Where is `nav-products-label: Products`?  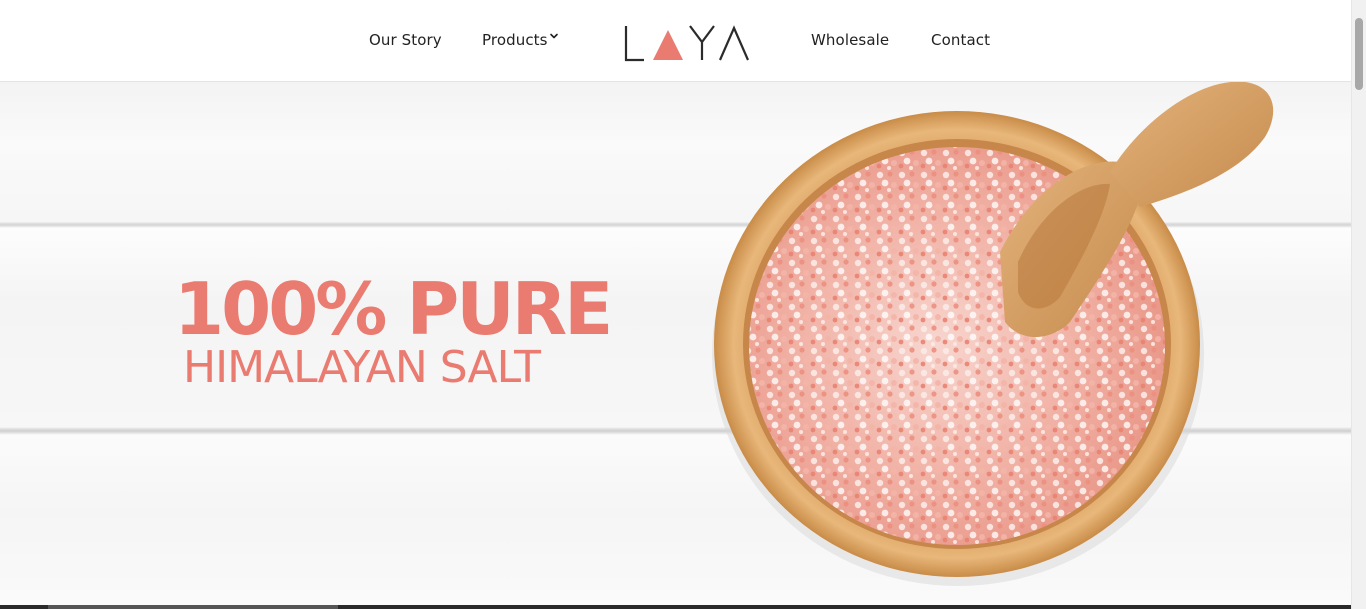 nav-products-label: Products is located at coordinates (515, 40).